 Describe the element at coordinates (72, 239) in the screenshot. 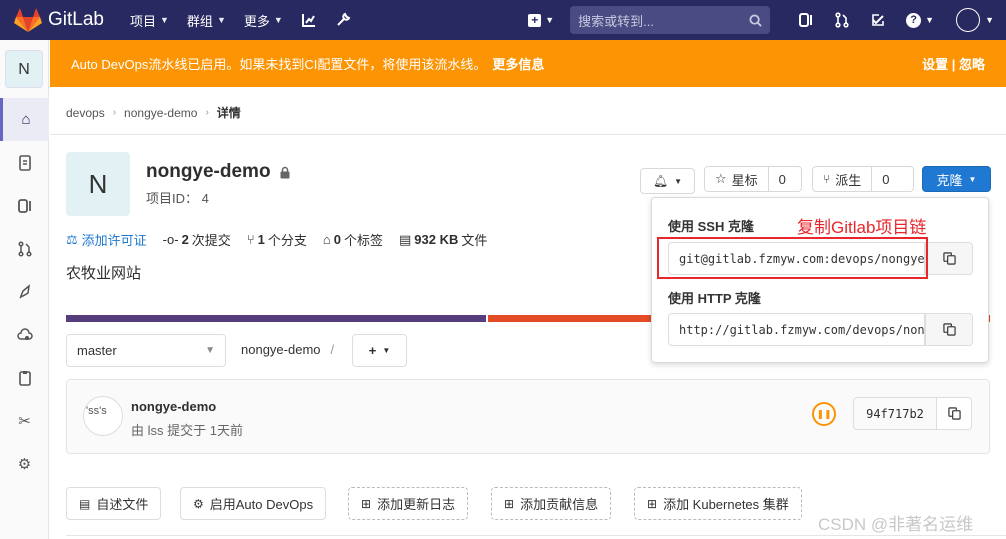

I see `scale-icon: ⚖` at that location.